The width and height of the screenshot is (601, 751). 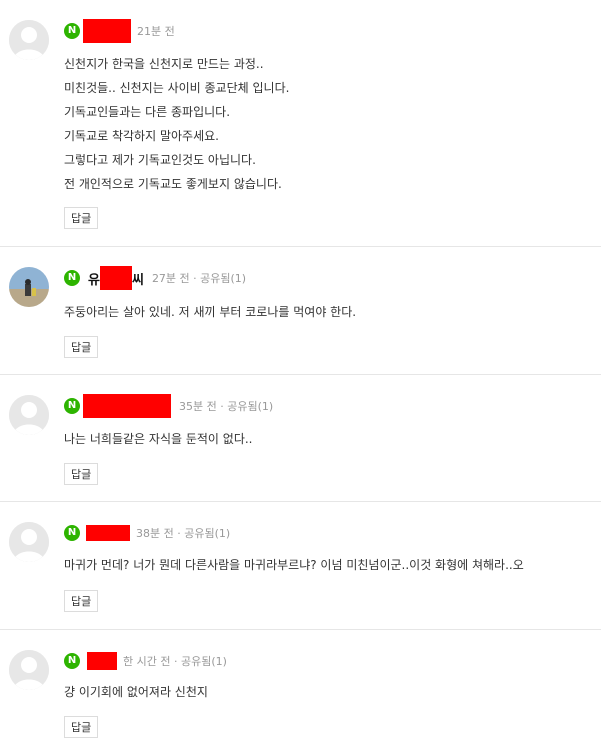 I want to click on username-prefix: 유, so click(x=94, y=280).